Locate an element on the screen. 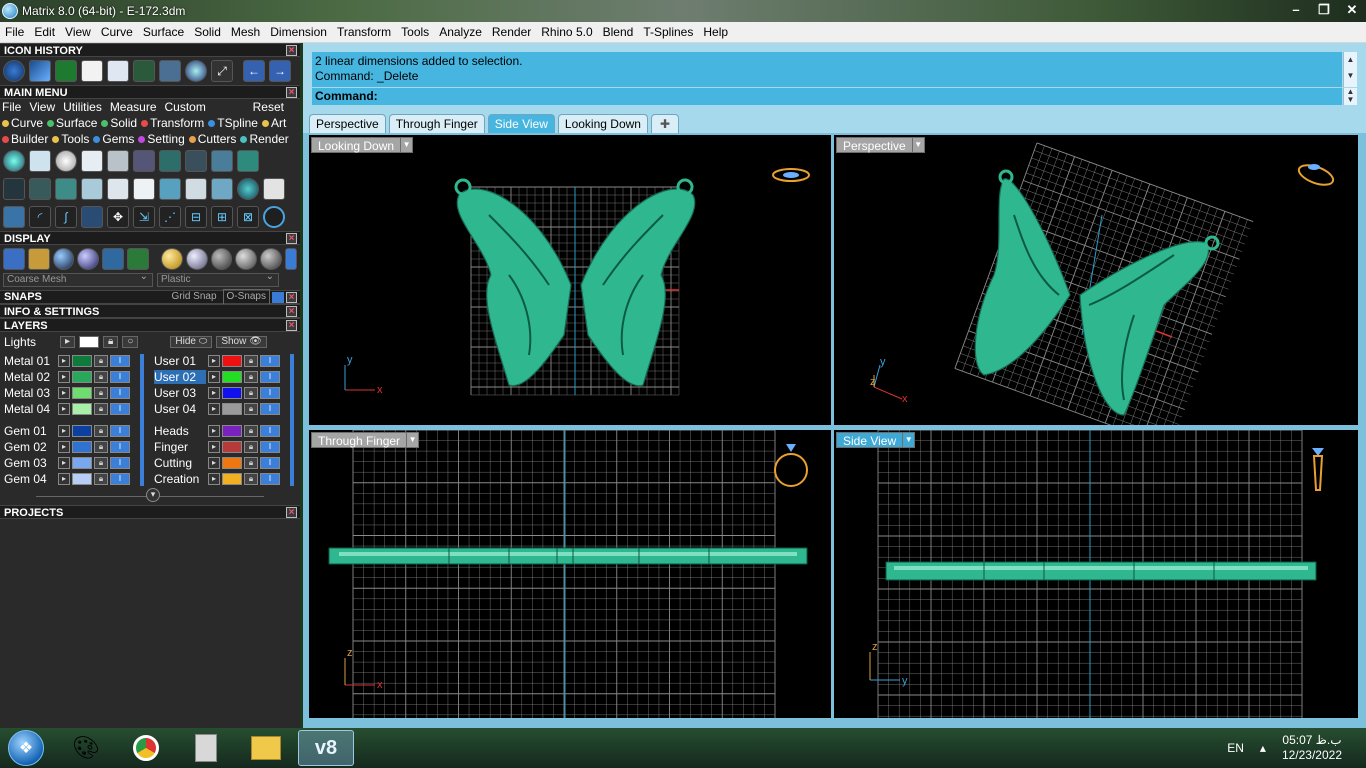  chrome-material-icon is located at coordinates (246, 259).